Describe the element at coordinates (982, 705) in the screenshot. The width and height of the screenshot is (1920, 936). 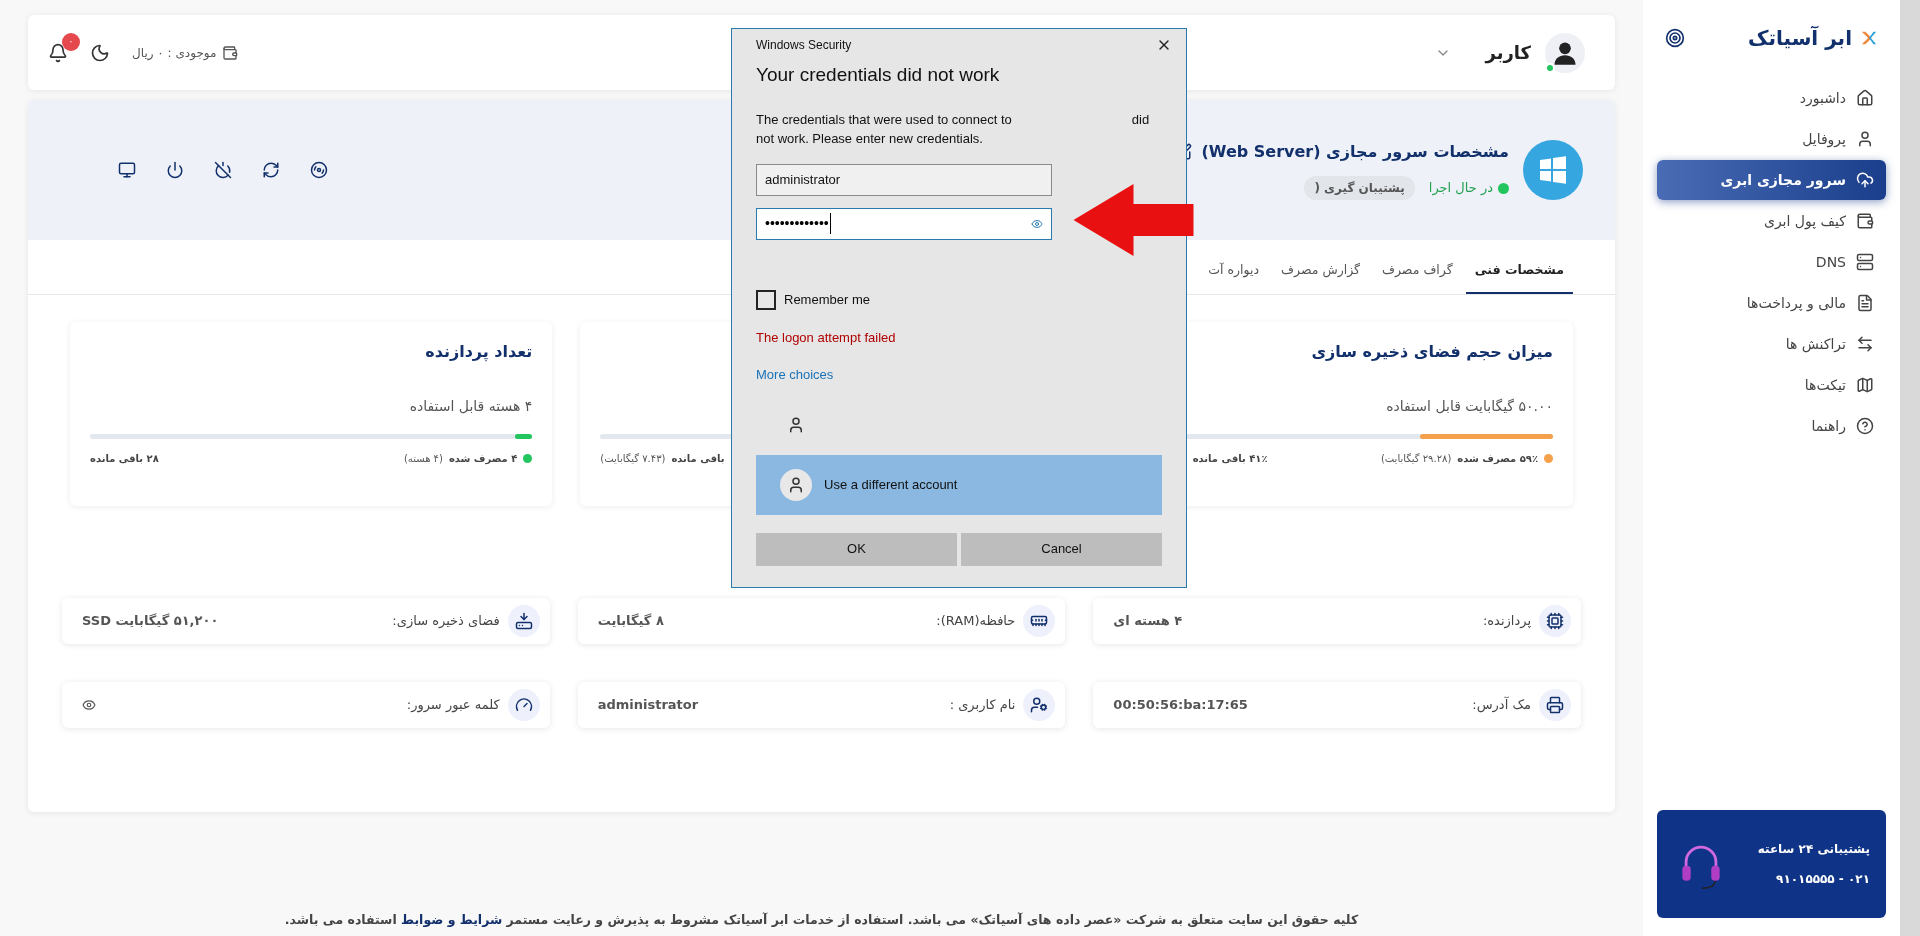
I see `spec-label: نام کاربری :` at that location.